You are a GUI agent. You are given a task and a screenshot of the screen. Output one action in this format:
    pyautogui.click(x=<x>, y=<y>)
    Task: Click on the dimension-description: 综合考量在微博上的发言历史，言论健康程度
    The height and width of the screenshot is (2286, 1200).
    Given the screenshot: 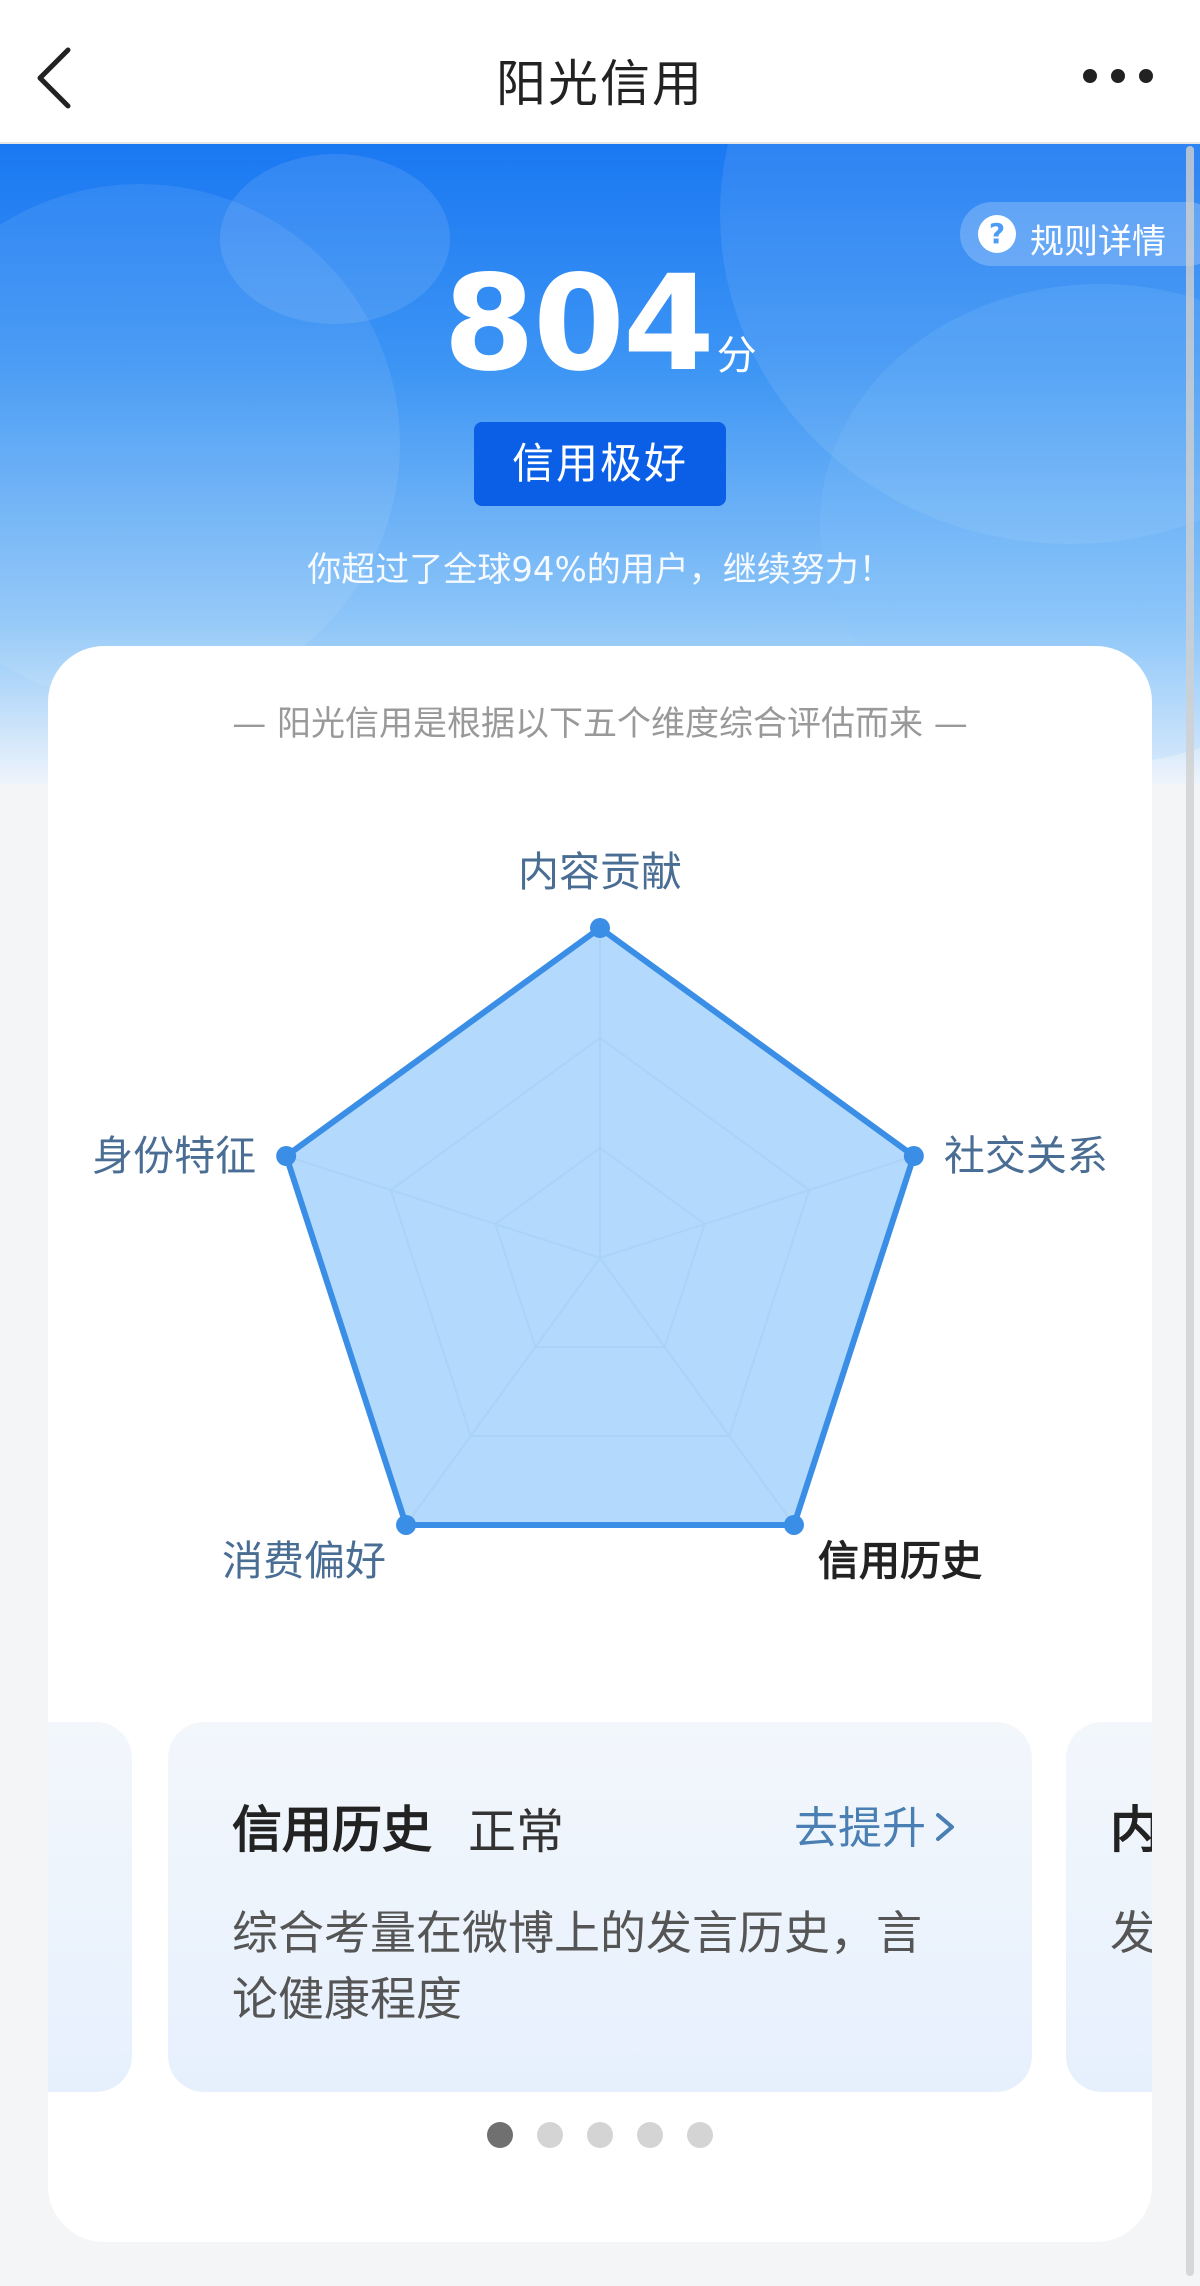 What is the action you would take?
    pyautogui.click(x=577, y=1966)
    